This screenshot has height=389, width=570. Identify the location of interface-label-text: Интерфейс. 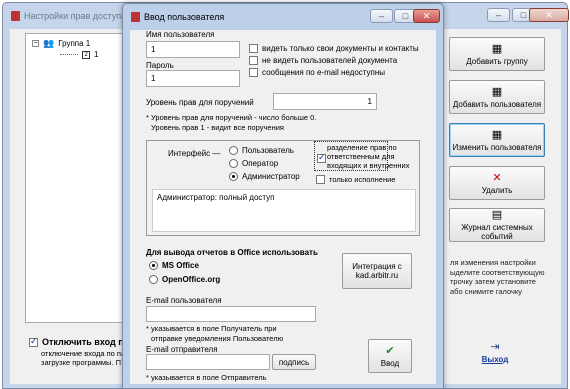
(189, 153).